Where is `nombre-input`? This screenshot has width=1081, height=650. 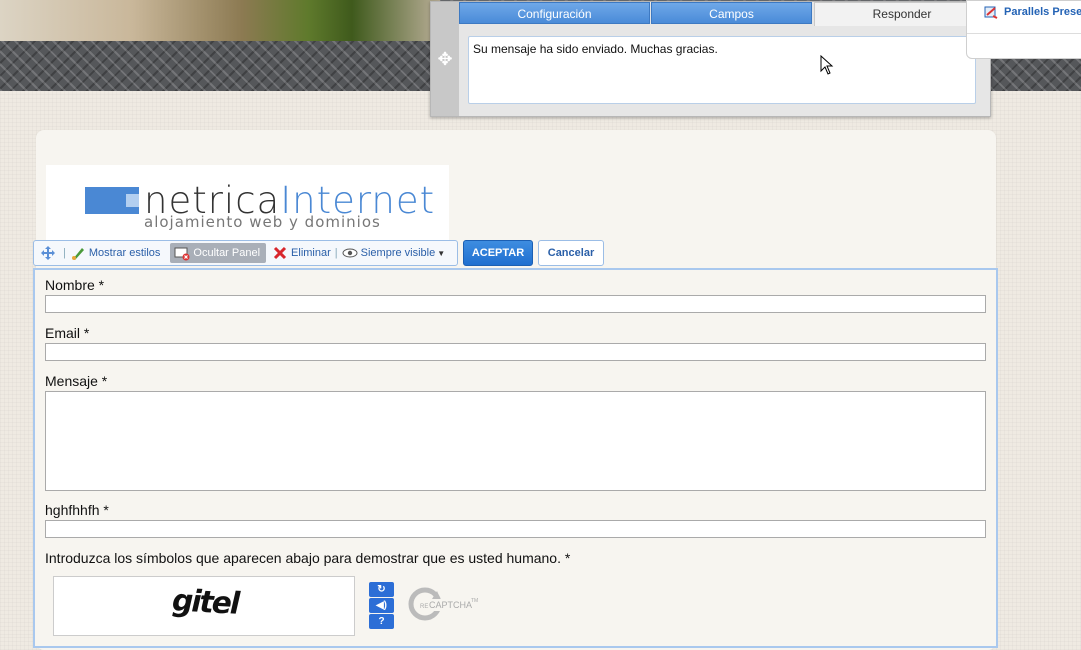
nombre-input is located at coordinates (515, 304).